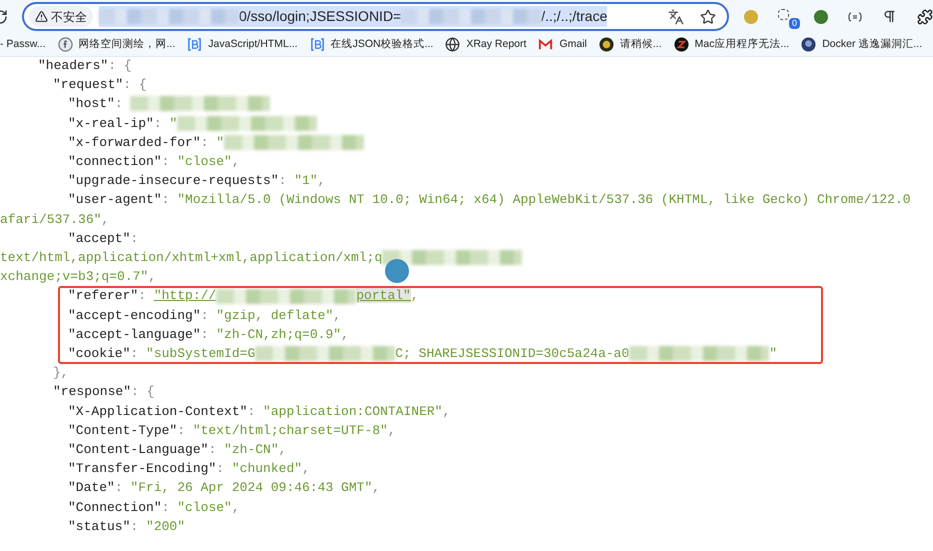  Describe the element at coordinates (422, 354) in the screenshot. I see `code-line: "cookie": "subSystemId=G C; SHAREJSESSIONID=30c5a24a-a0 "` at that location.